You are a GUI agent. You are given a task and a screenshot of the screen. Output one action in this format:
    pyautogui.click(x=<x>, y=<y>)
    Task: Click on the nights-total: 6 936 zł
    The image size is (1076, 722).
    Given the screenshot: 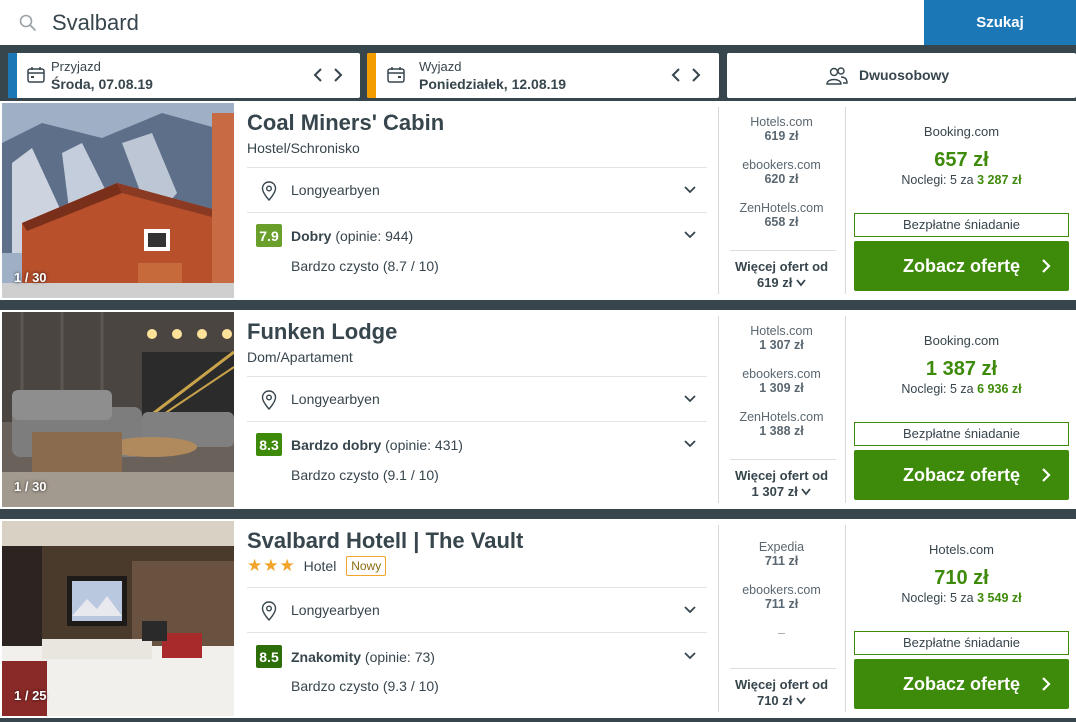 What is the action you would take?
    pyautogui.click(x=999, y=389)
    